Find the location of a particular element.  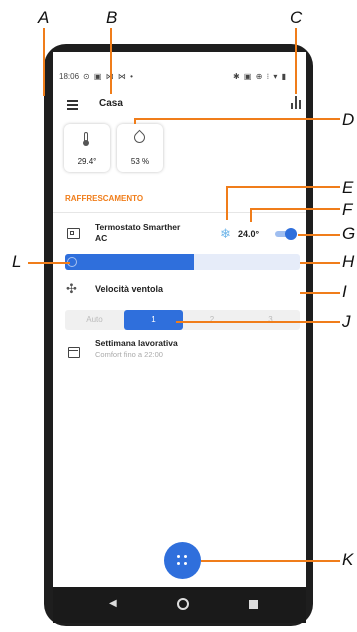

page-title: Casa is located at coordinates (111, 103).